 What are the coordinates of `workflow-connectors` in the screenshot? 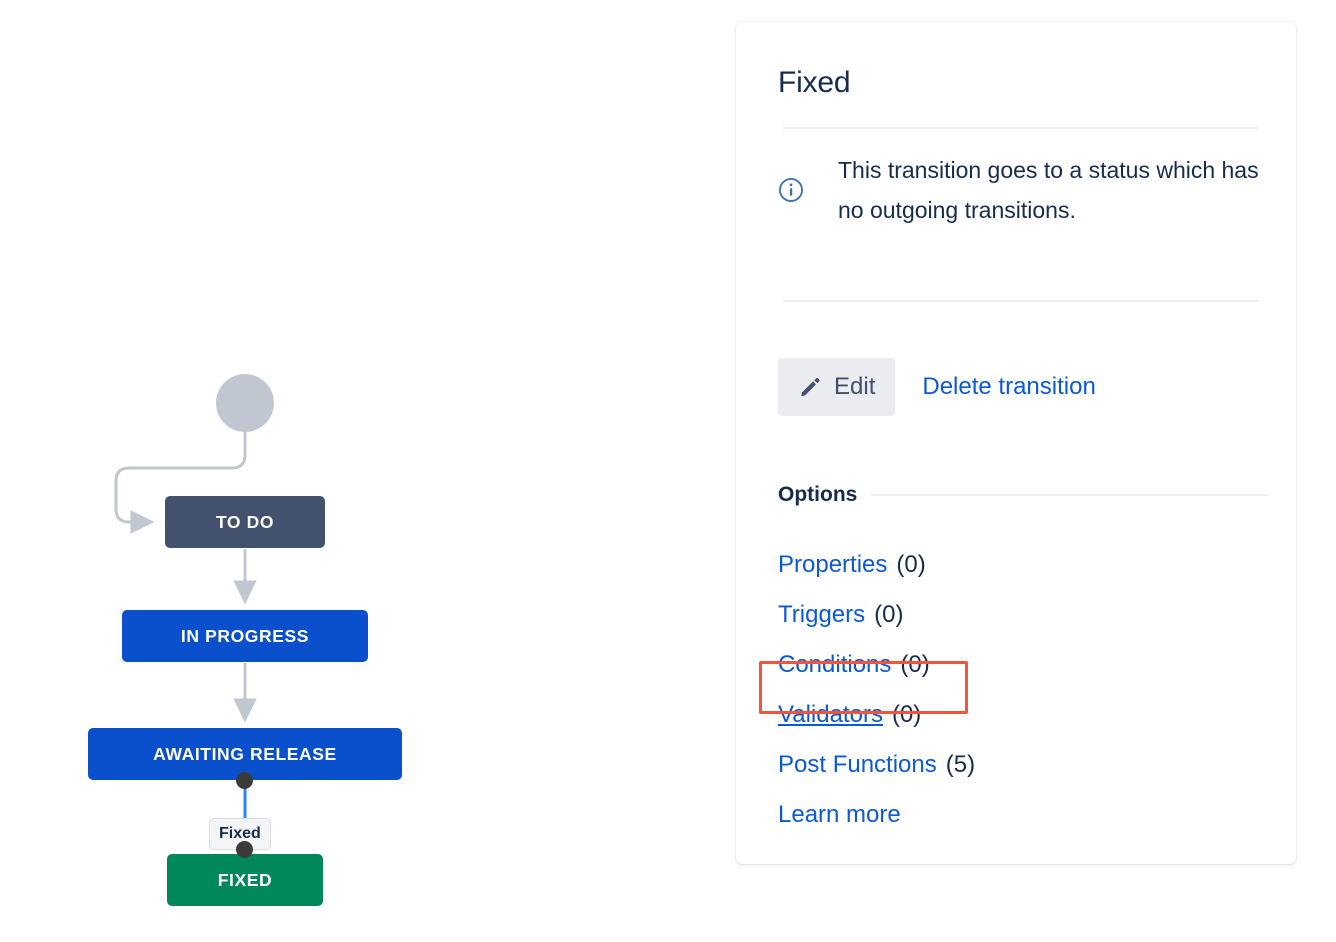 It's located at (185, 641).